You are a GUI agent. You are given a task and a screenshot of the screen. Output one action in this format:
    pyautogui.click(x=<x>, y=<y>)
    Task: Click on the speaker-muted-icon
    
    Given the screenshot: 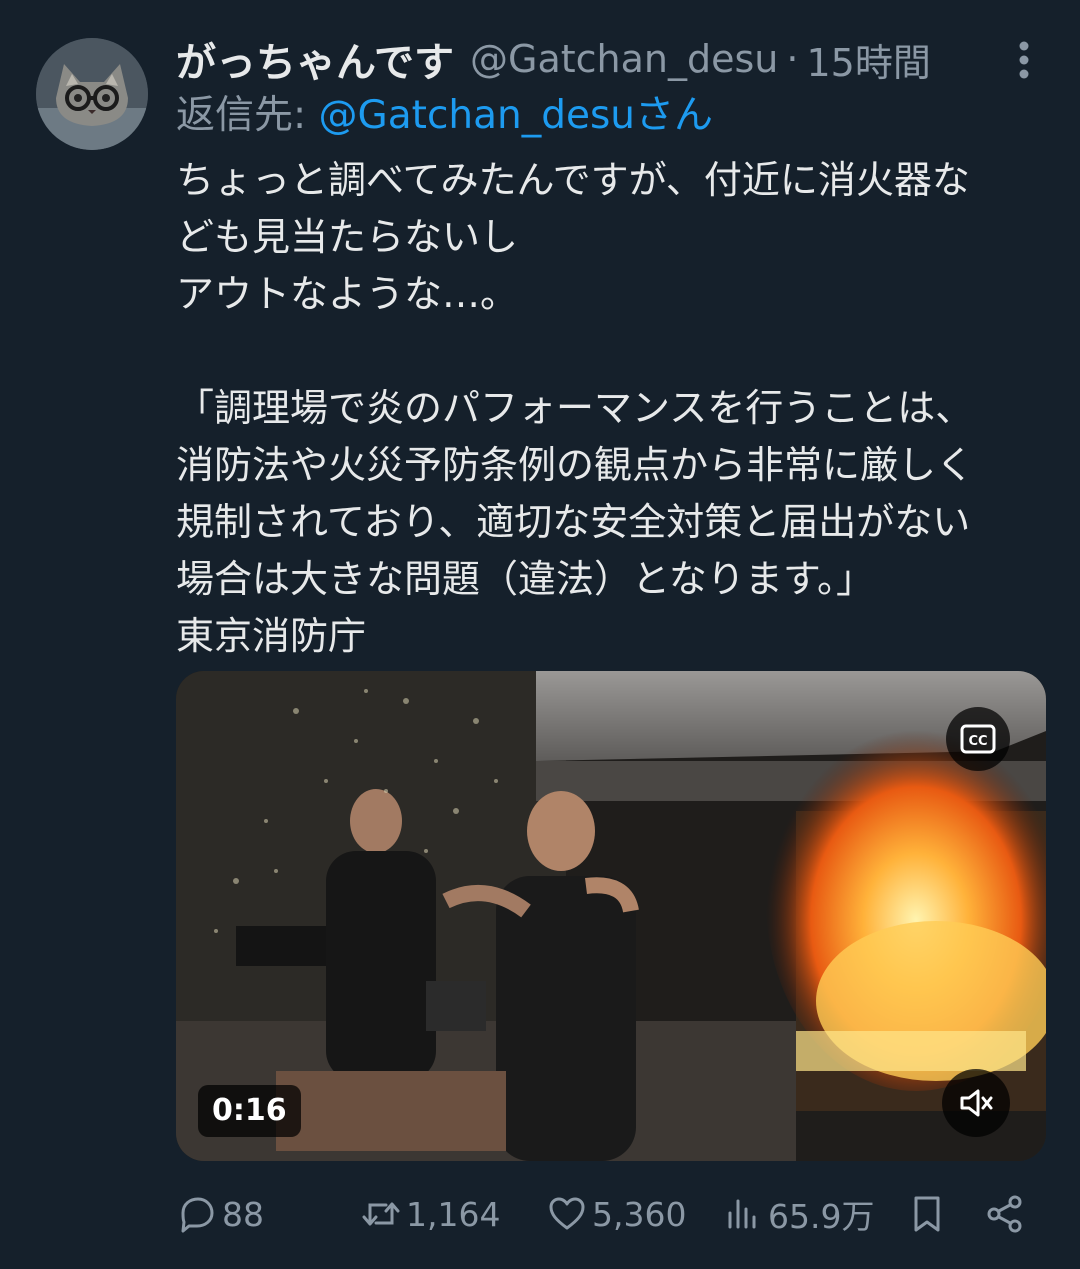 What is the action you would take?
    pyautogui.click(x=976, y=1103)
    